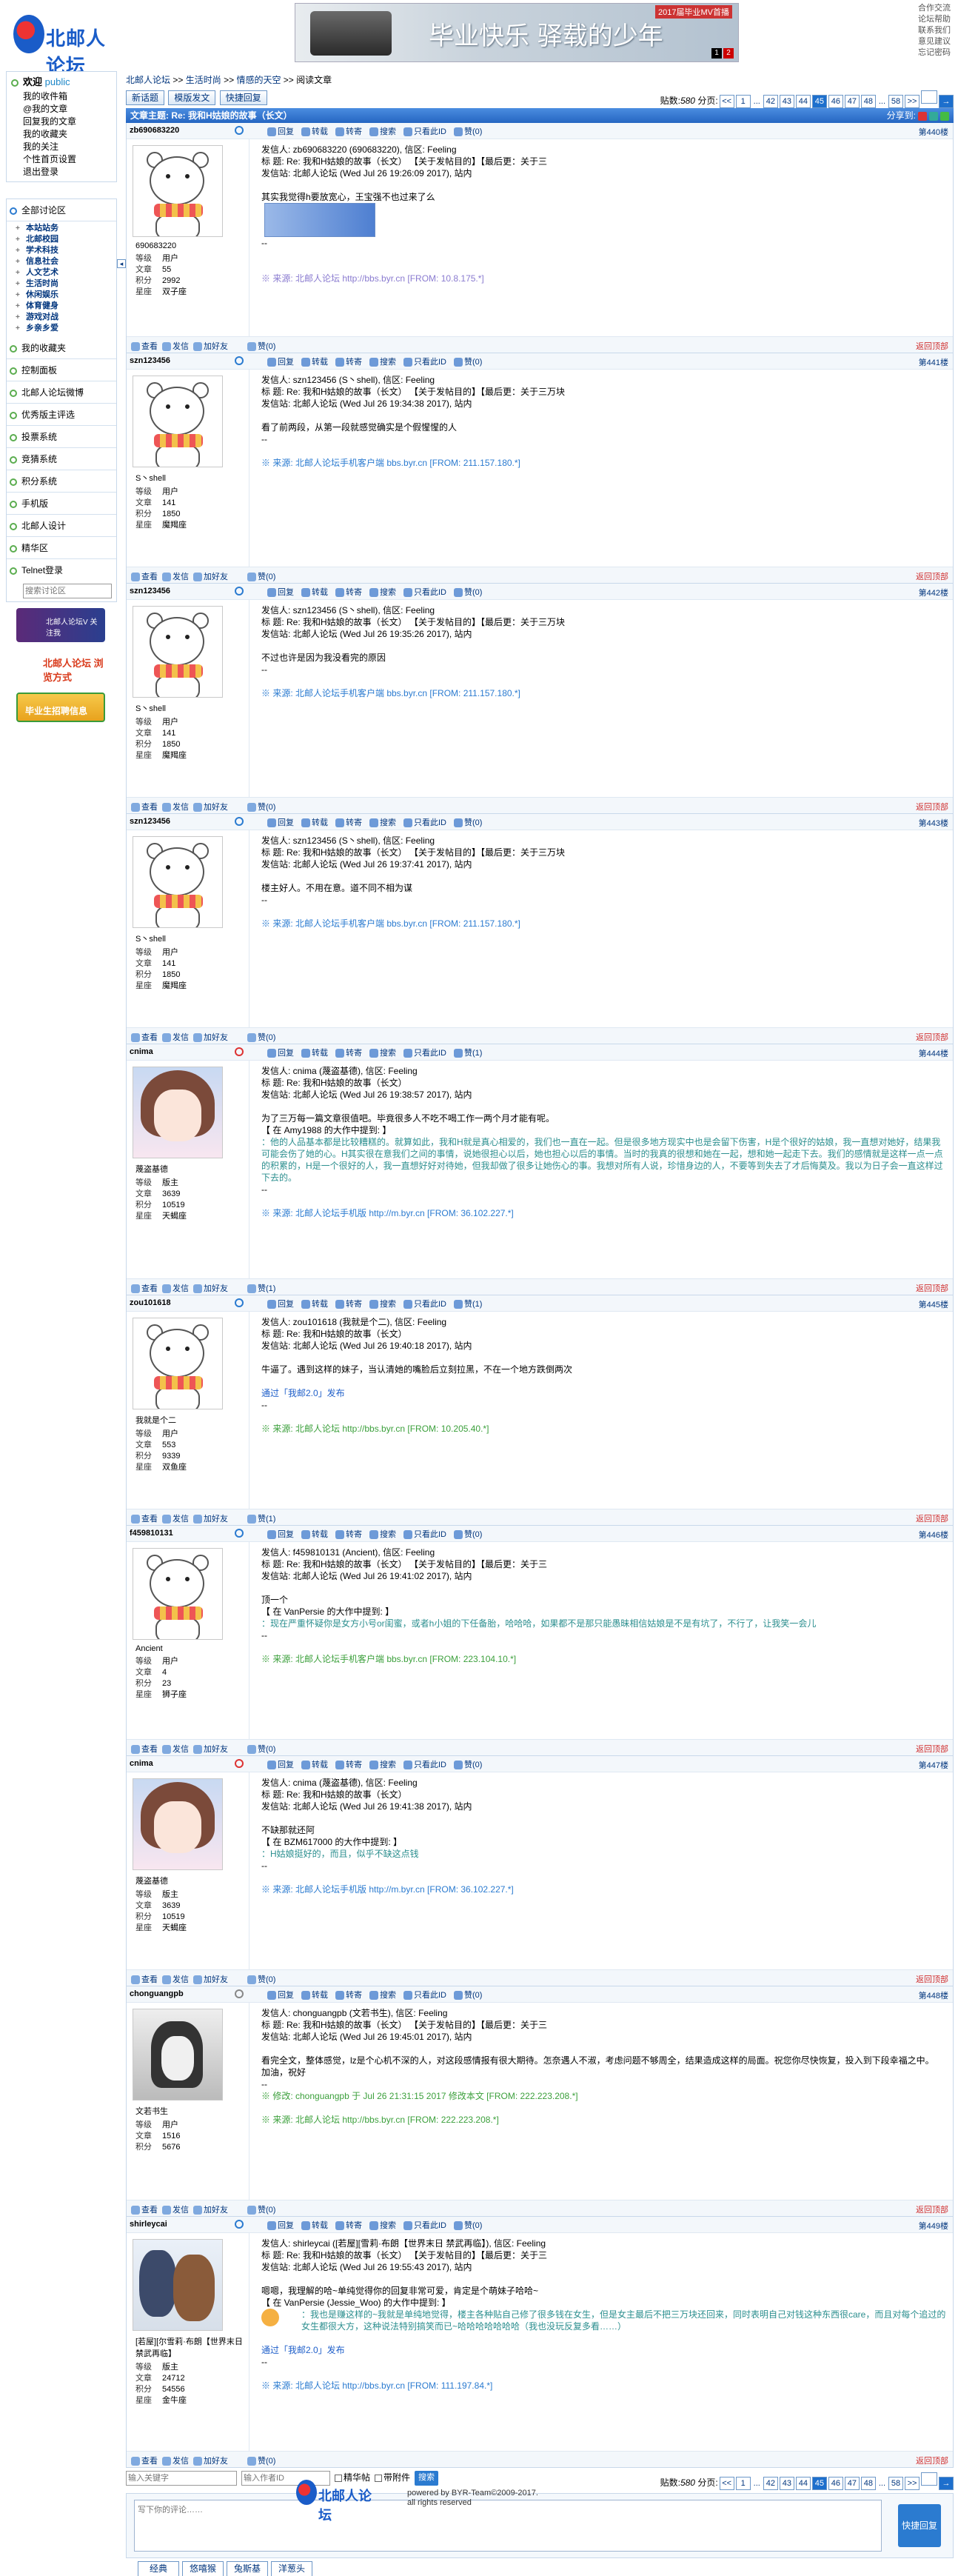  I want to click on weibo-ad: 北邮人论坛V 关注我, so click(61, 625).